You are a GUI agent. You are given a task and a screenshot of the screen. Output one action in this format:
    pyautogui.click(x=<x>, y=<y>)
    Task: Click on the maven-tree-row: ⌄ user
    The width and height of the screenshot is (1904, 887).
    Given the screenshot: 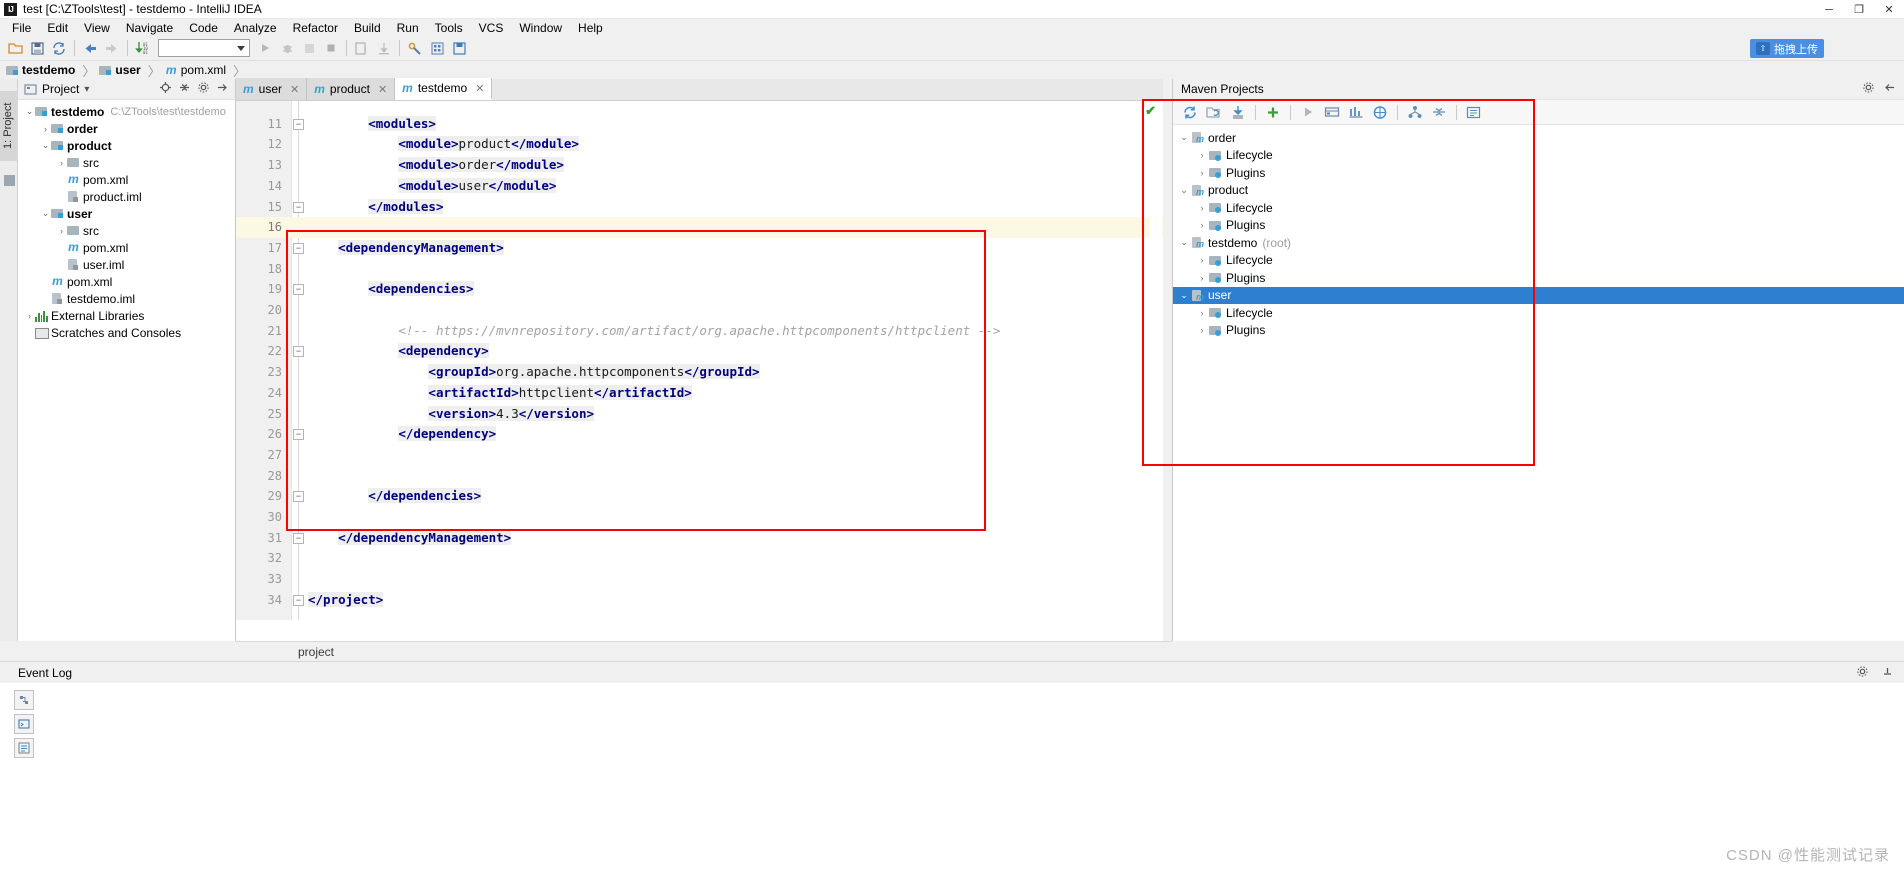 What is the action you would take?
    pyautogui.click(x=1538, y=295)
    